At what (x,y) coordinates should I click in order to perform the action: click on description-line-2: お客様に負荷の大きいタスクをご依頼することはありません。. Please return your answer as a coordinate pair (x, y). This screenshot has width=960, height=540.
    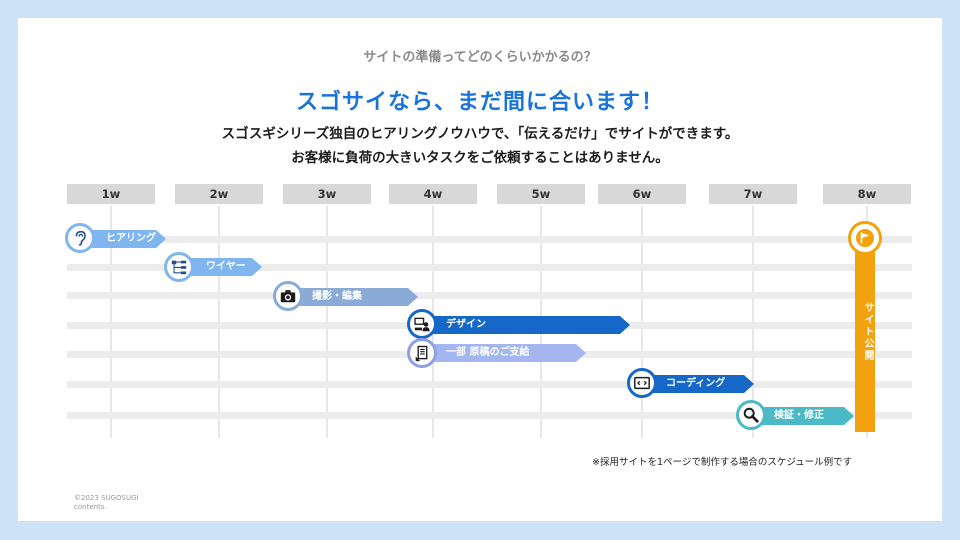
    Looking at the image, I should click on (480, 158).